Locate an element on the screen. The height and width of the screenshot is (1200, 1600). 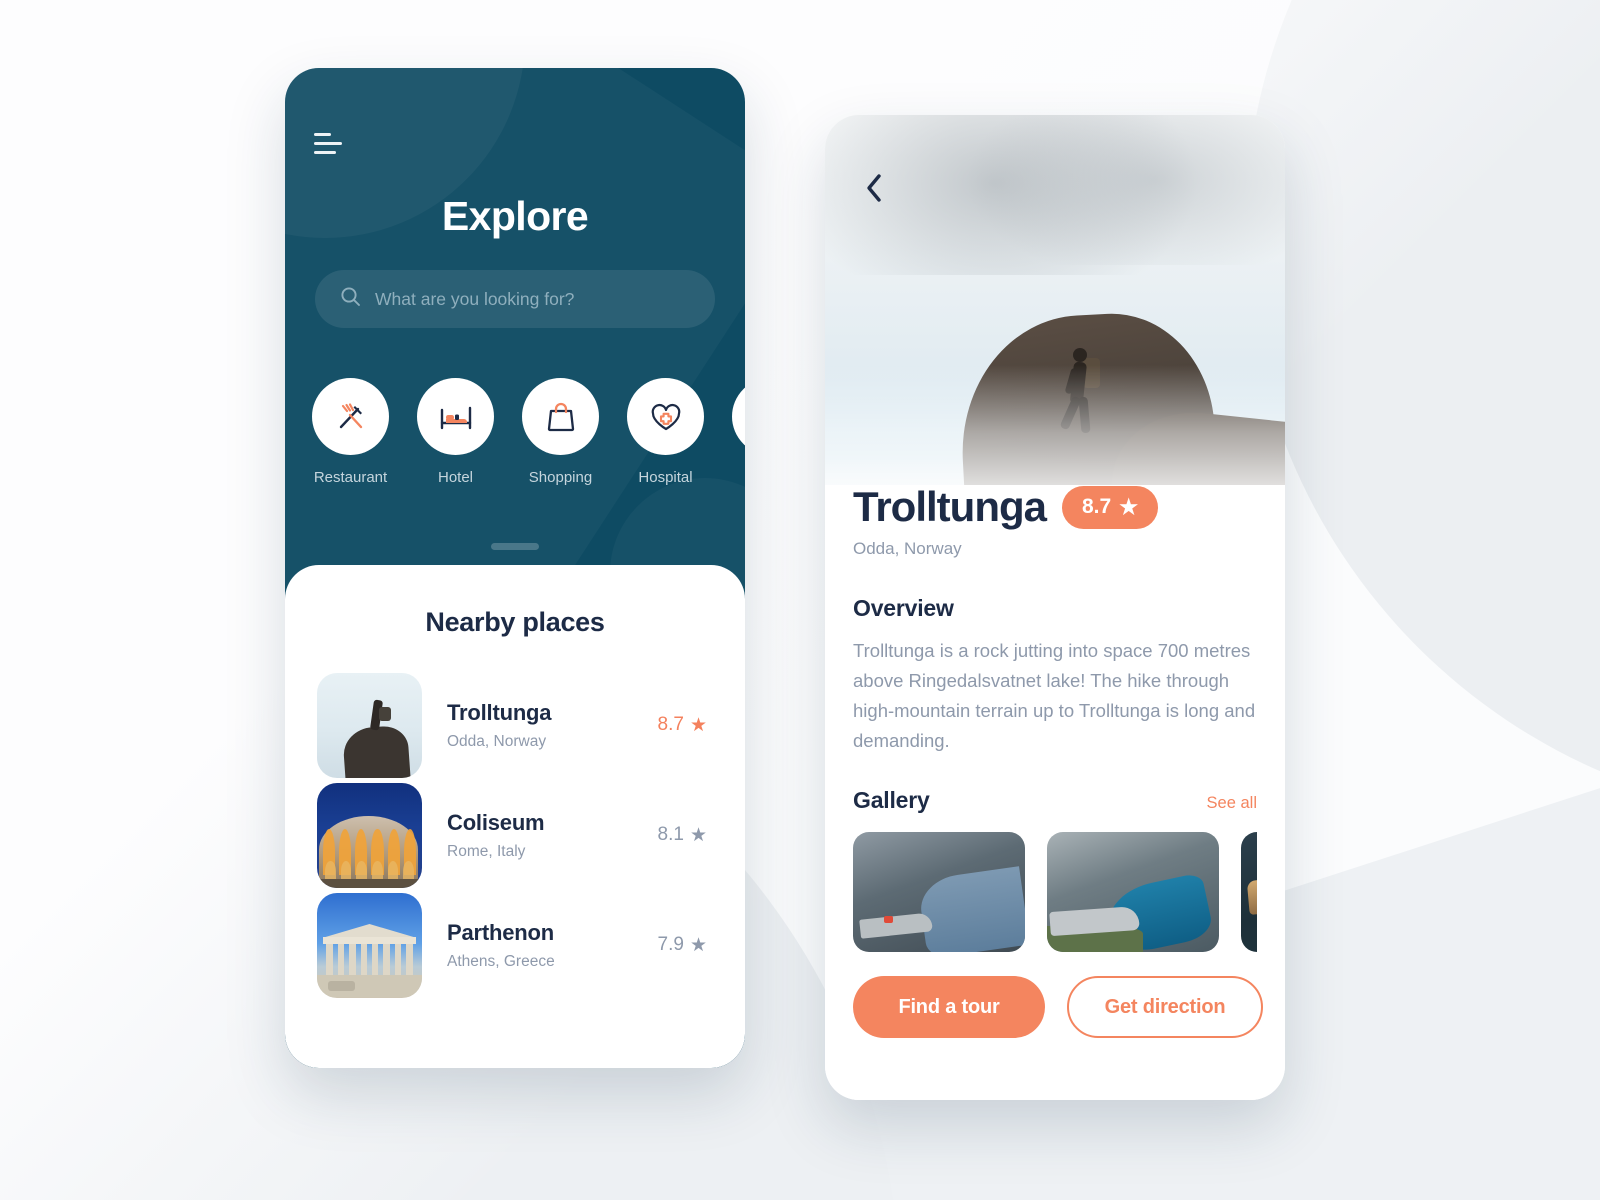
search-input: What are you looking for? is located at coordinates (515, 299).